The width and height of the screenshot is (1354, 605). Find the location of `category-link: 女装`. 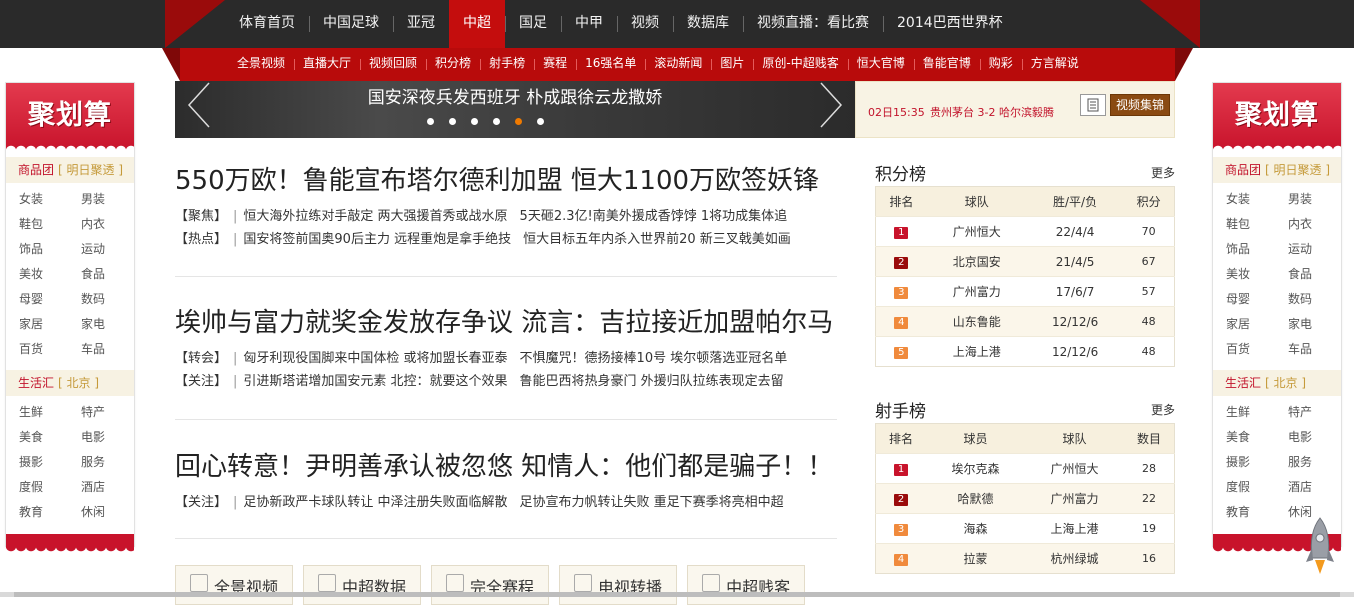

category-link: 女装 is located at coordinates (1257, 199).